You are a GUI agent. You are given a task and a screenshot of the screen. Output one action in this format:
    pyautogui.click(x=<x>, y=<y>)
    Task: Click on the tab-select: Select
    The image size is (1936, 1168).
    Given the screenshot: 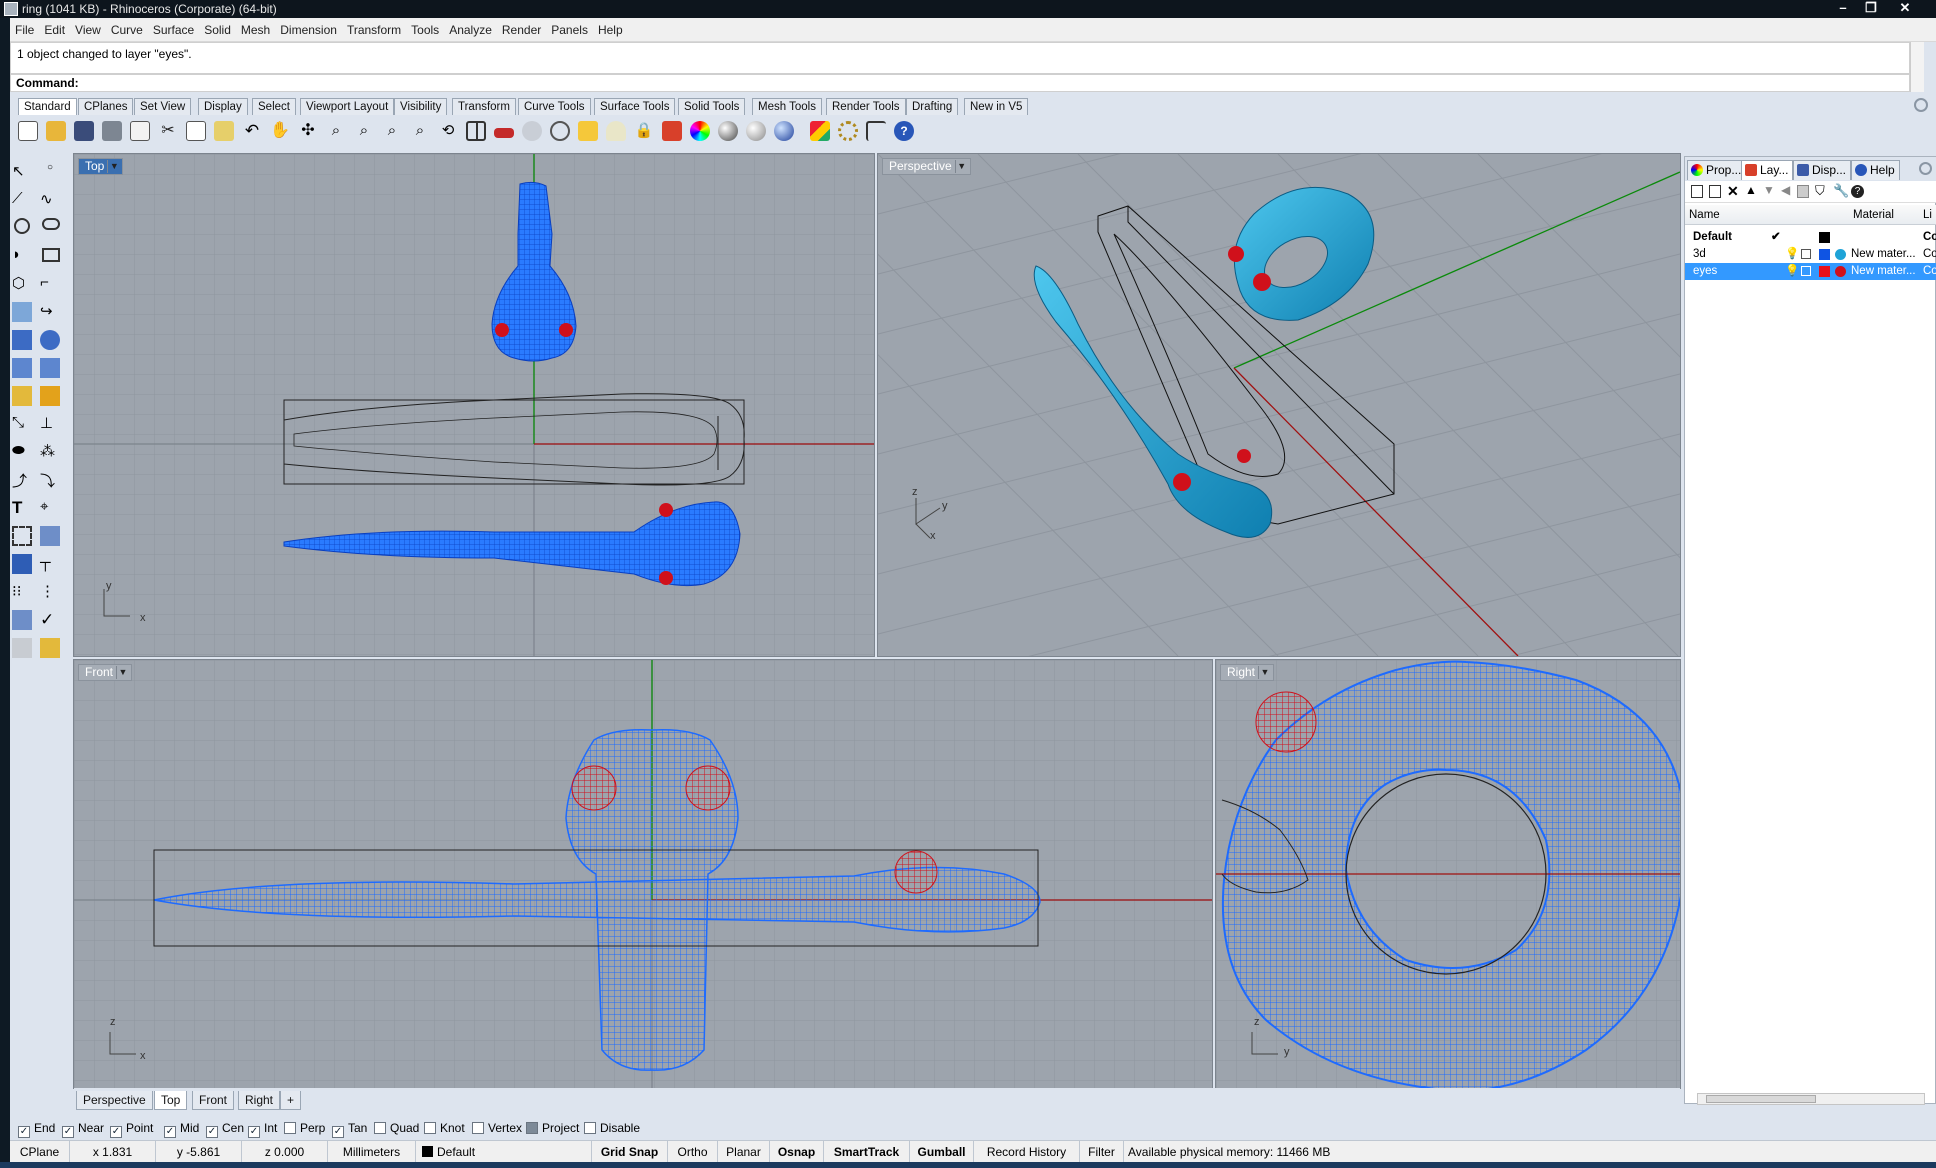 What is the action you would take?
    pyautogui.click(x=274, y=106)
    